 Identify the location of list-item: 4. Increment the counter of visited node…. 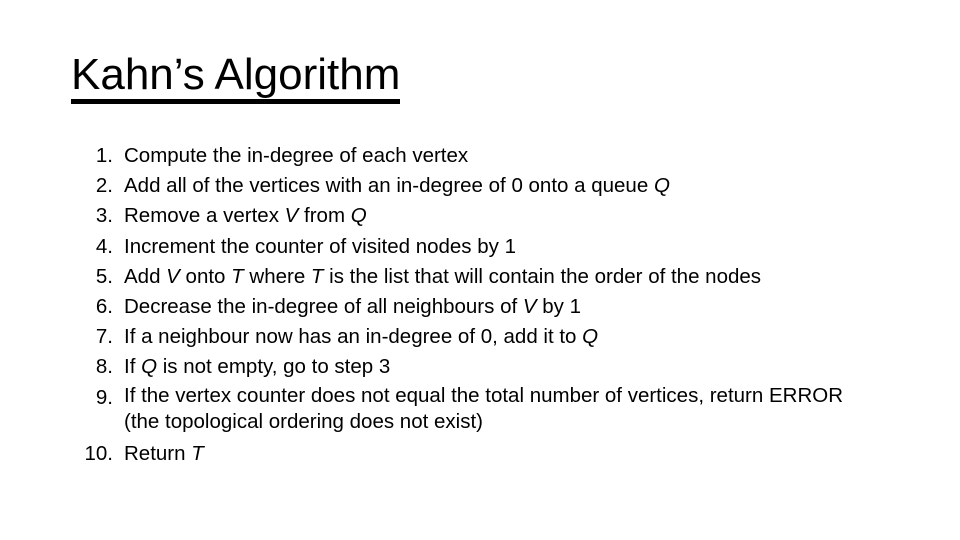
(492, 247).